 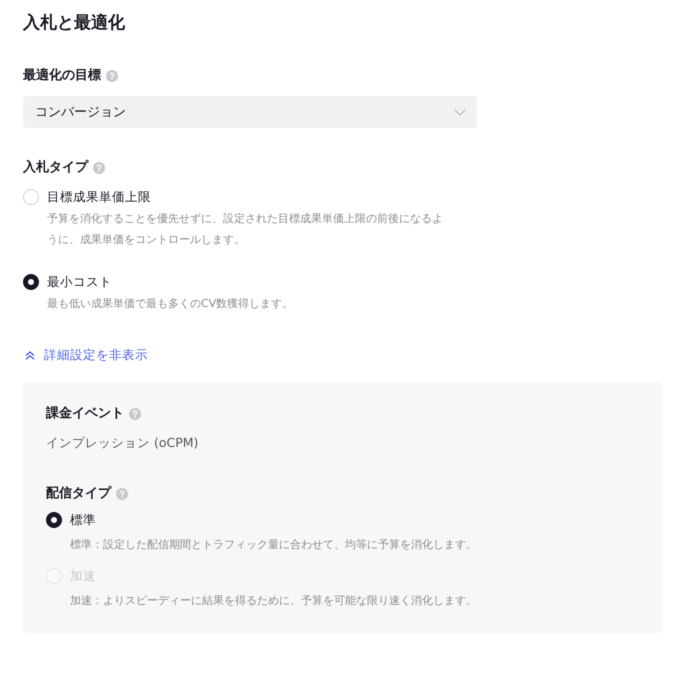 I want to click on field-label: 課金イベント, so click(x=85, y=414).